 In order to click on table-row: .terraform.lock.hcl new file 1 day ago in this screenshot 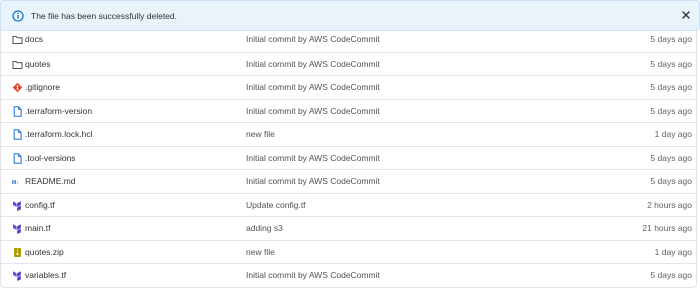, I will do `click(348, 134)`.